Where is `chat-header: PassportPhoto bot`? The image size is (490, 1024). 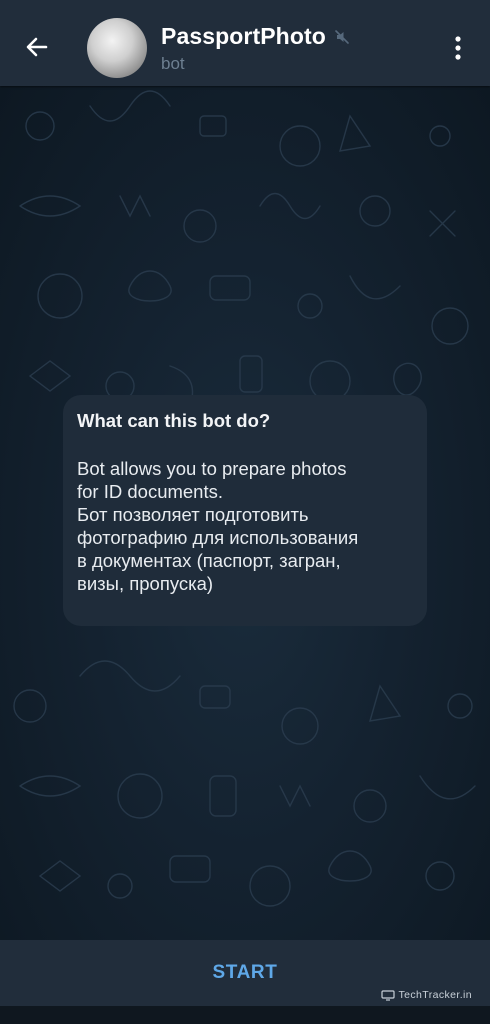 chat-header: PassportPhoto bot is located at coordinates (245, 43).